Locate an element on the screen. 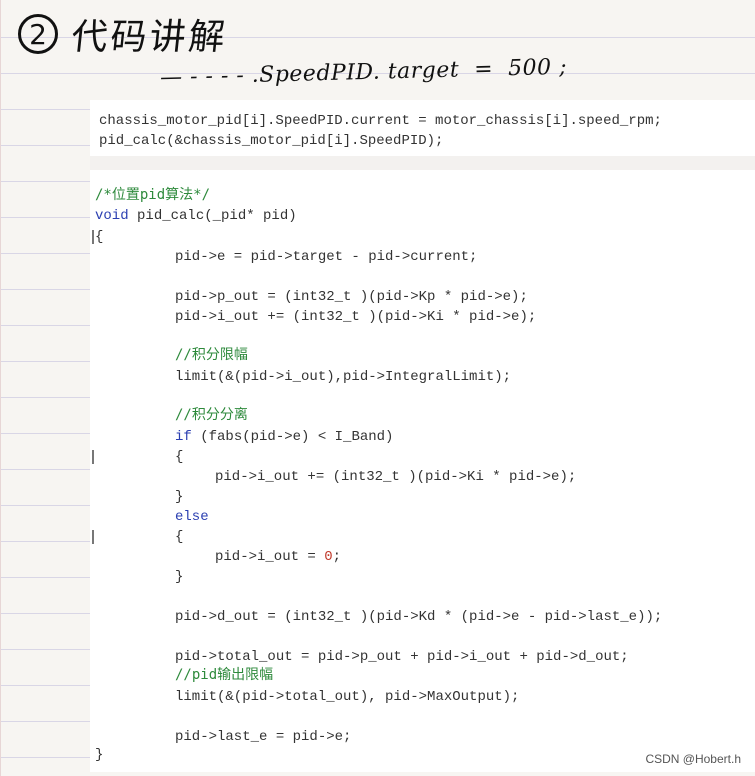 Image resolution: width=755 pixels, height=776 pixels. section-heading: 2 代码讲解 is located at coordinates (124, 34).